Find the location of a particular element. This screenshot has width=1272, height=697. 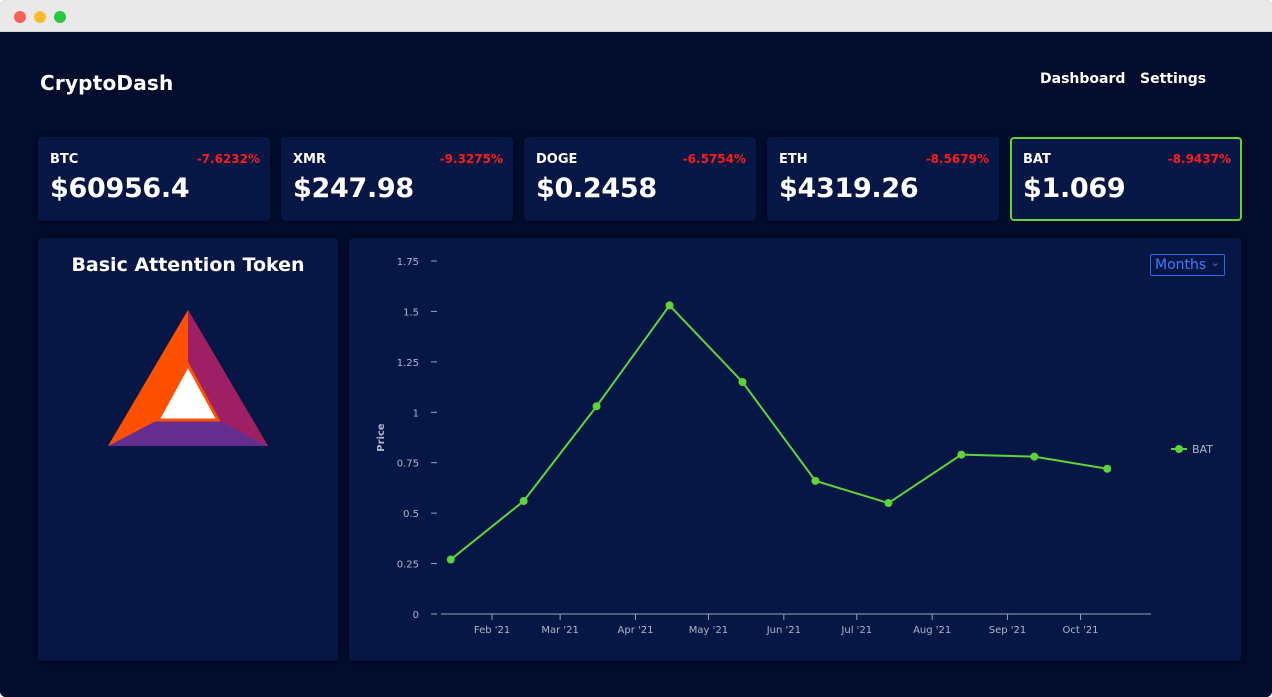

ticker-card-bat: BAT -8.9437% $1.069 is located at coordinates (1126, 179).